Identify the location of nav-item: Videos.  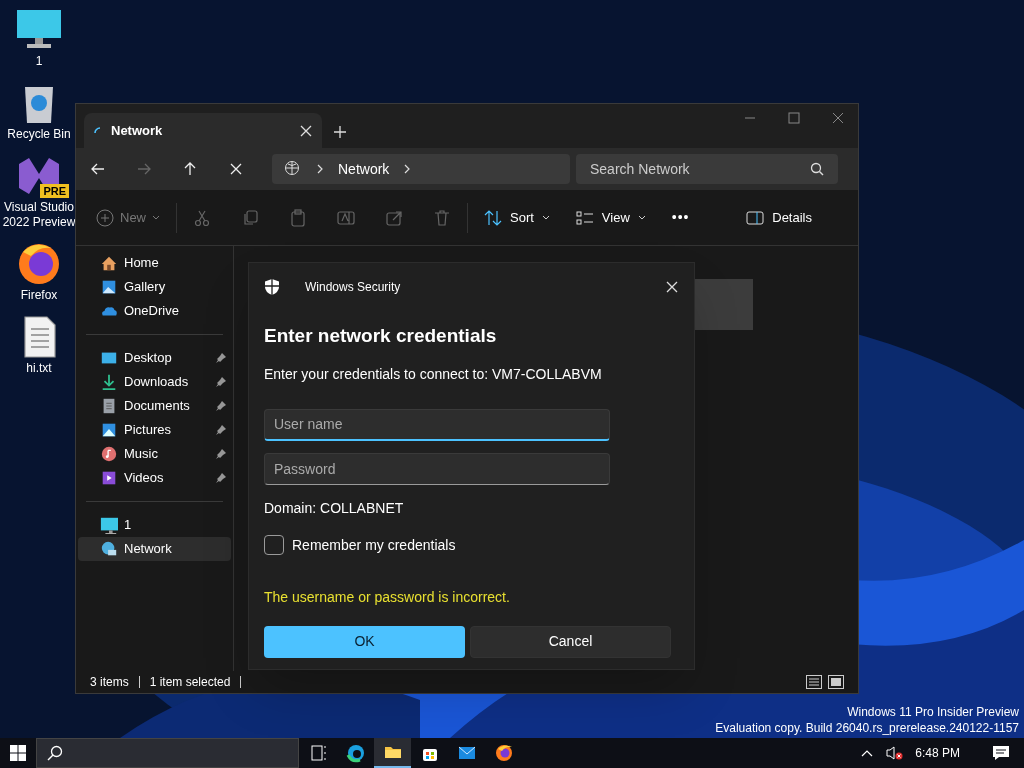
(154, 478).